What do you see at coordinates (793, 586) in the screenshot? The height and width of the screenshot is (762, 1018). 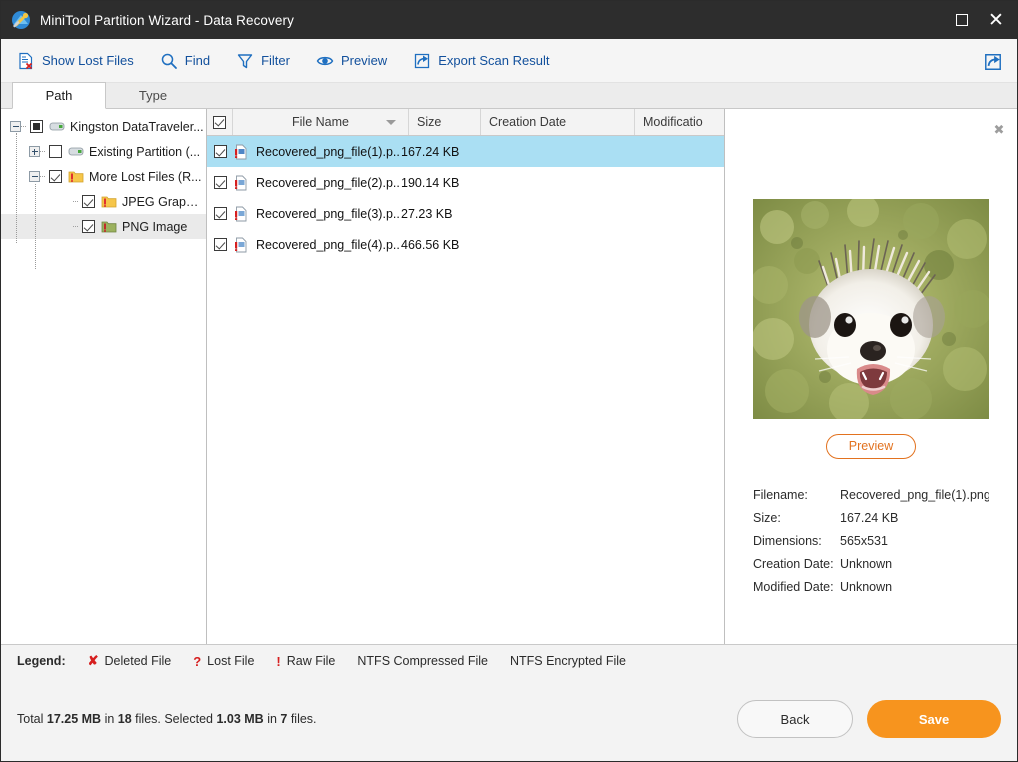 I see `detail-key: Modified Date:` at bounding box center [793, 586].